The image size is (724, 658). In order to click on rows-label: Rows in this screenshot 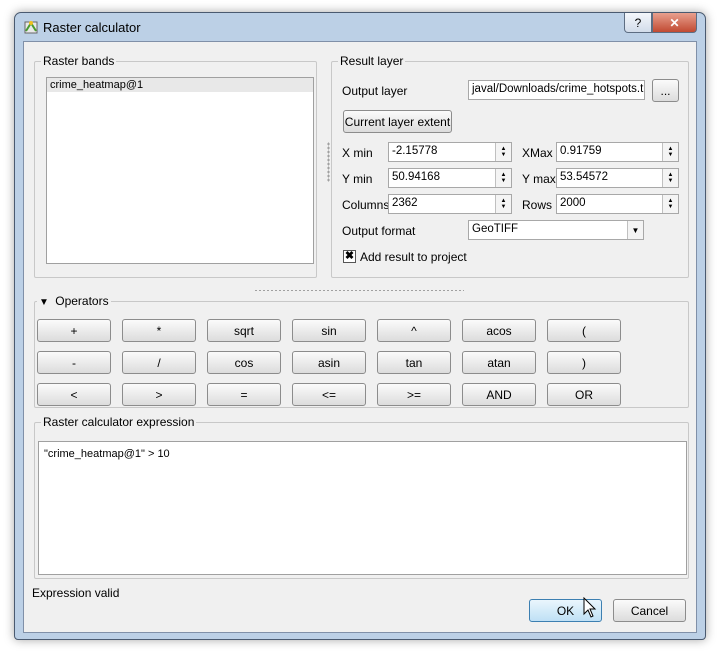, I will do `click(537, 205)`.